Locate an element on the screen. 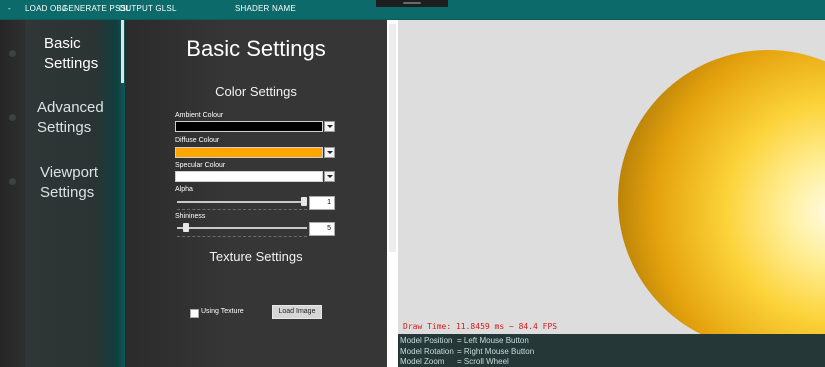 The height and width of the screenshot is (367, 825). using-texture-label: Using Texture is located at coordinates (222, 311).